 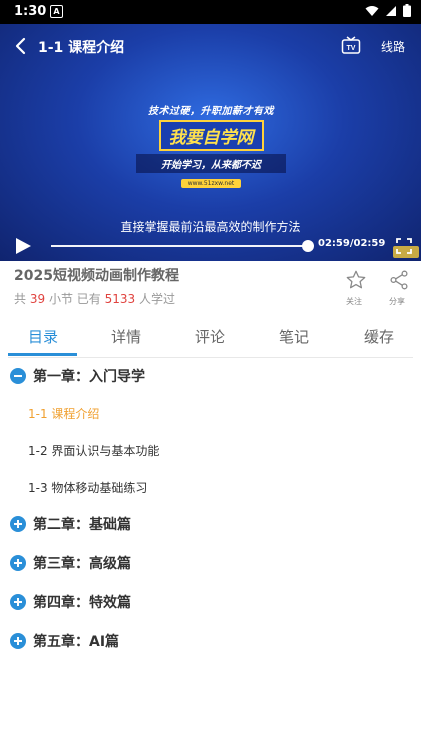 I want to click on status-time: 1:30, so click(x=30, y=11).